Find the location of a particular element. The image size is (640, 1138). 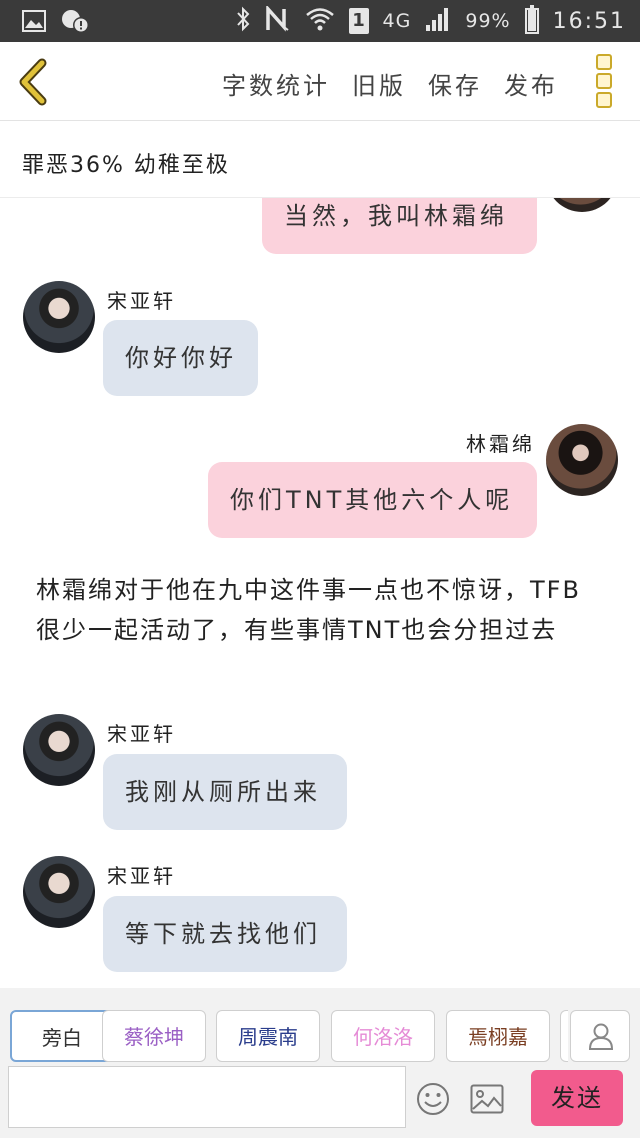

message-bubble-right: 你们TNT其他六个人呢 is located at coordinates (372, 500).